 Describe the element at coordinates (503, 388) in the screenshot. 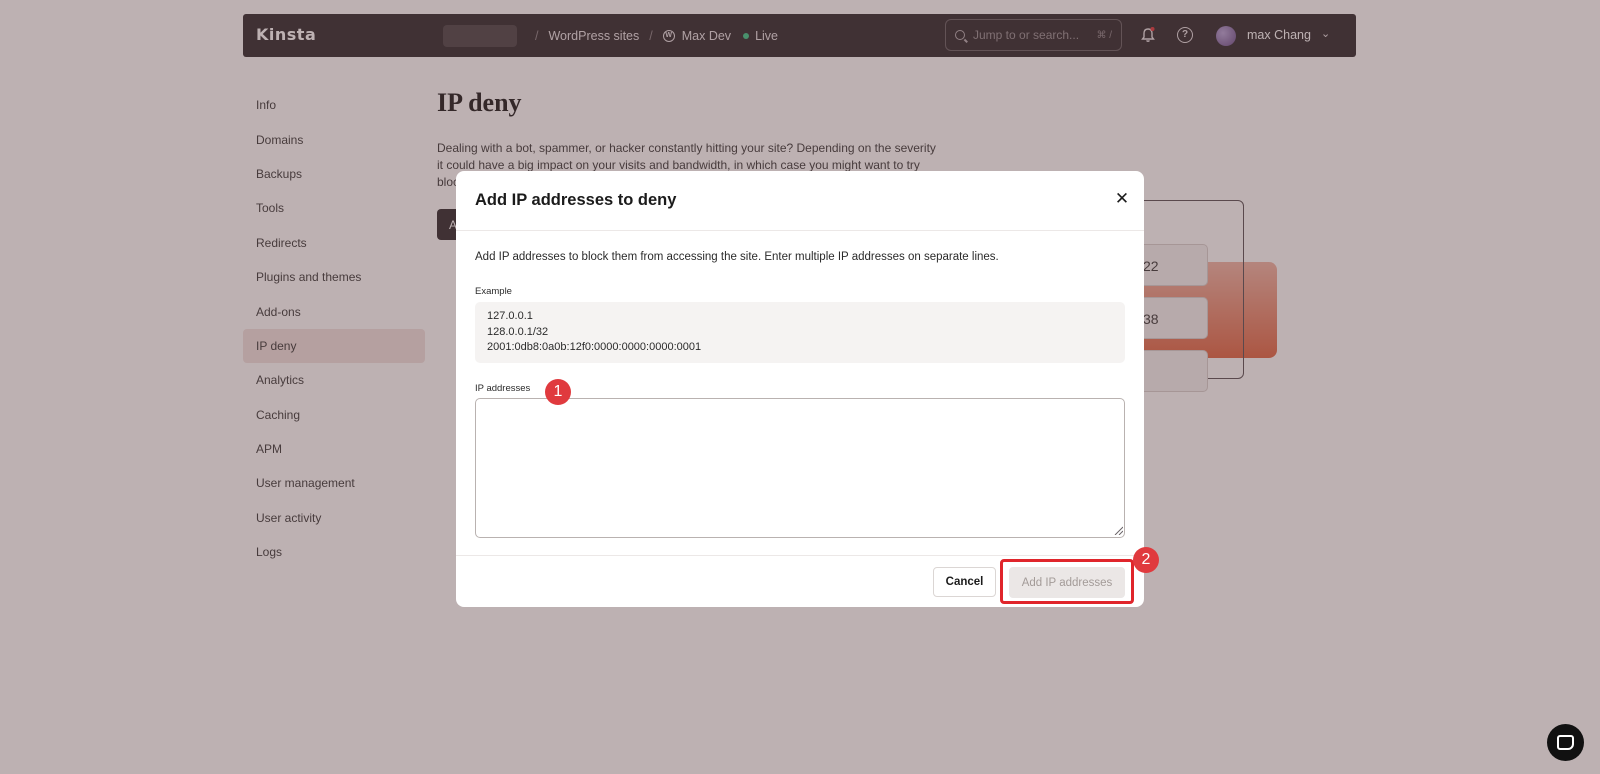

I see `ip-addresses-label: IP addresses` at that location.